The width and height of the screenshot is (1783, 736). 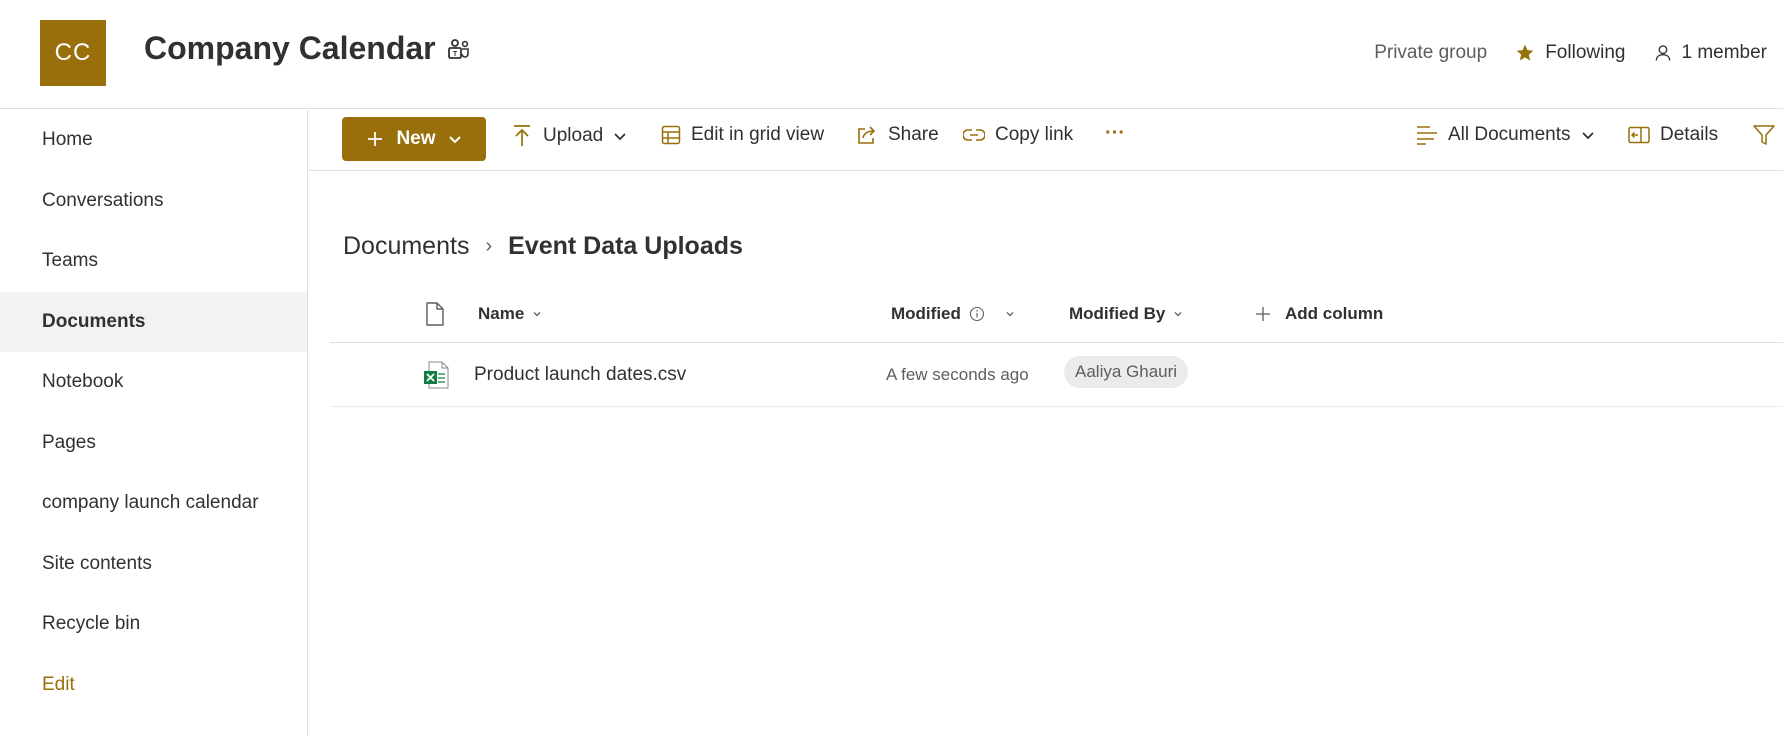 I want to click on link-icon, so click(x=974, y=135).